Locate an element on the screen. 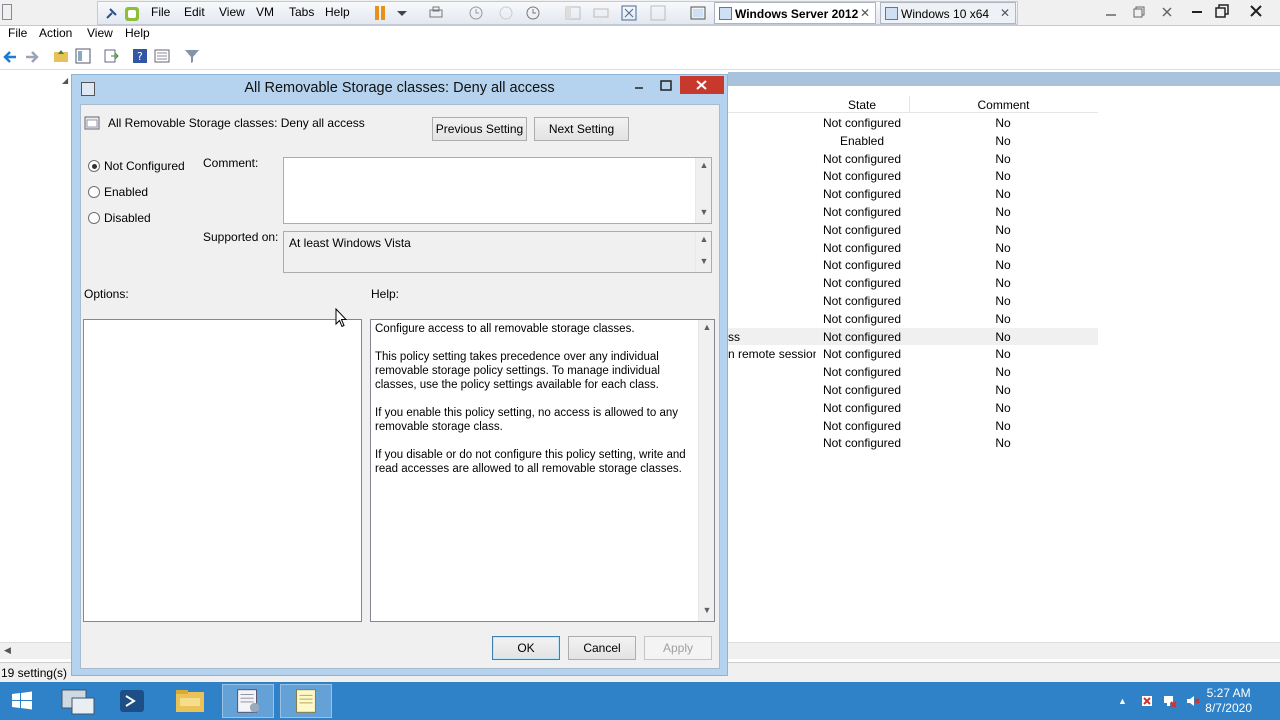 The height and width of the screenshot is (720, 1280). up-folder-icon is located at coordinates (61, 56).